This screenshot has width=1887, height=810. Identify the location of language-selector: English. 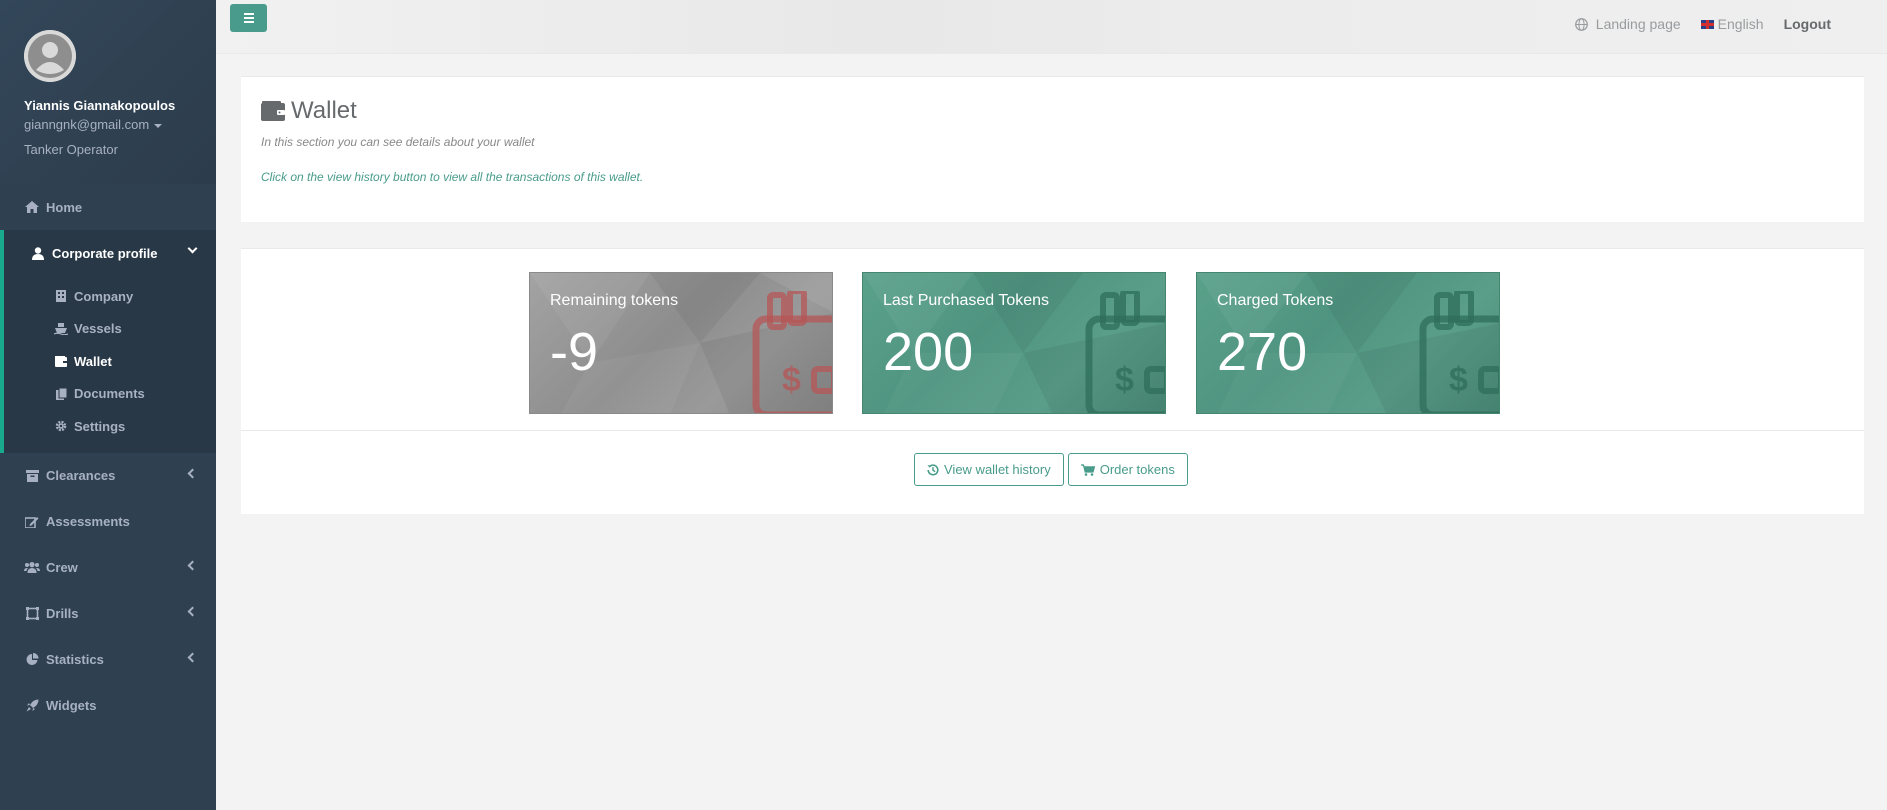
(1732, 24).